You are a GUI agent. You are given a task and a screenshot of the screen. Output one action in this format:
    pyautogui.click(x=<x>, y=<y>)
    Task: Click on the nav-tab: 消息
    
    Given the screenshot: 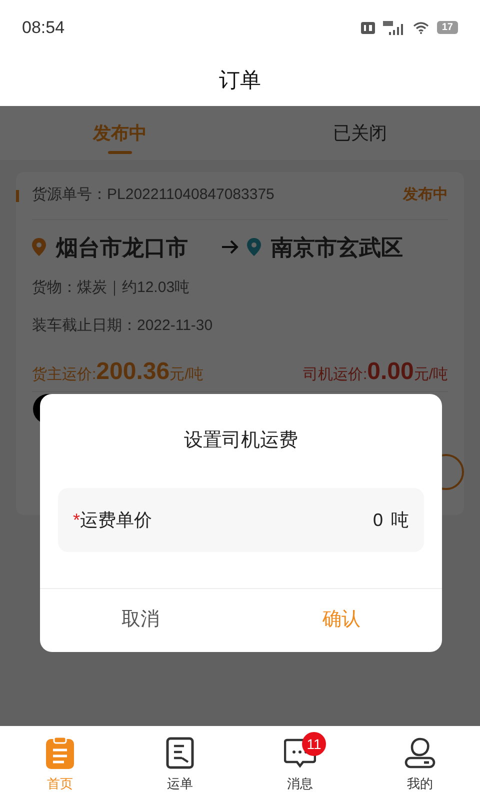 What is the action you would take?
    pyautogui.click(x=300, y=784)
    